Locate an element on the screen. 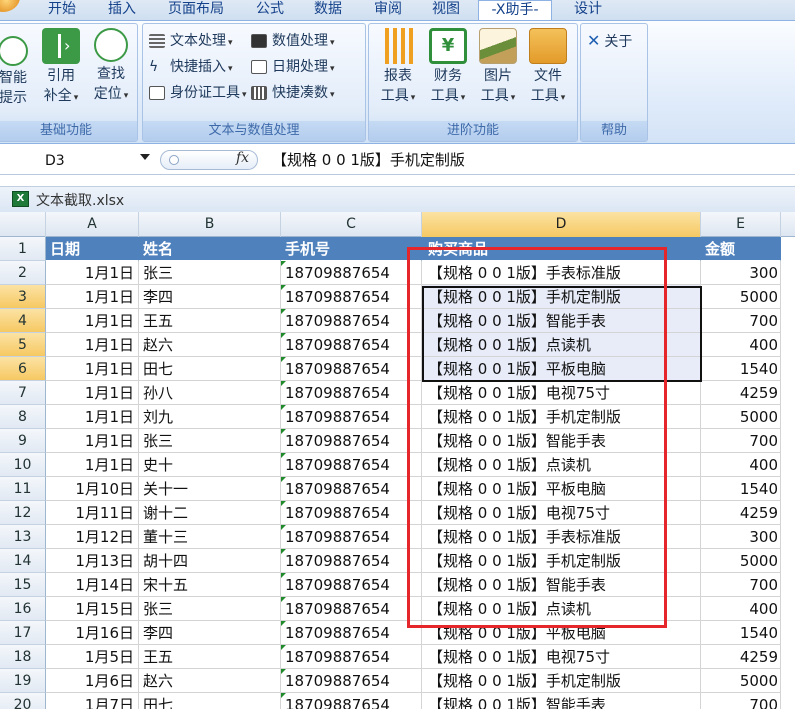 This screenshot has height=709, width=795. formula-input: 【规格 0 0 1版】手机定制版 is located at coordinates (368, 160).